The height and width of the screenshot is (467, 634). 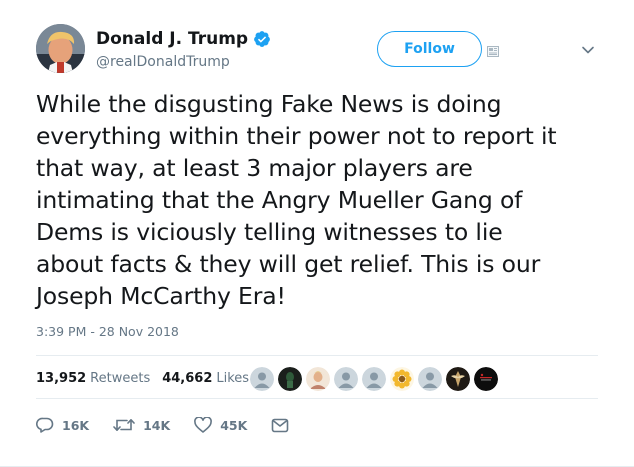 I want to click on reply-button: 16K, so click(x=62, y=425).